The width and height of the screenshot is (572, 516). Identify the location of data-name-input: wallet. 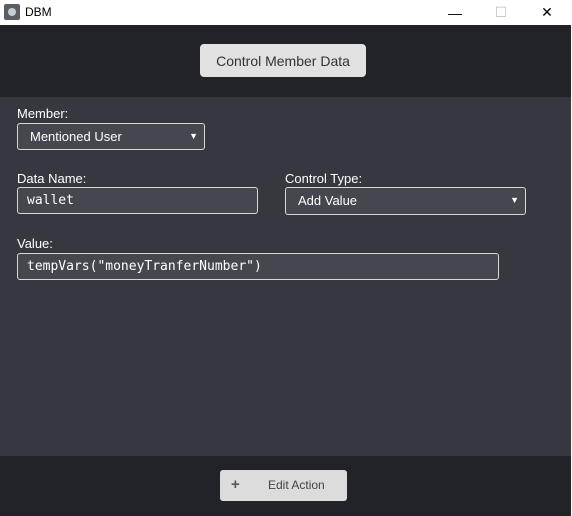
(137, 200).